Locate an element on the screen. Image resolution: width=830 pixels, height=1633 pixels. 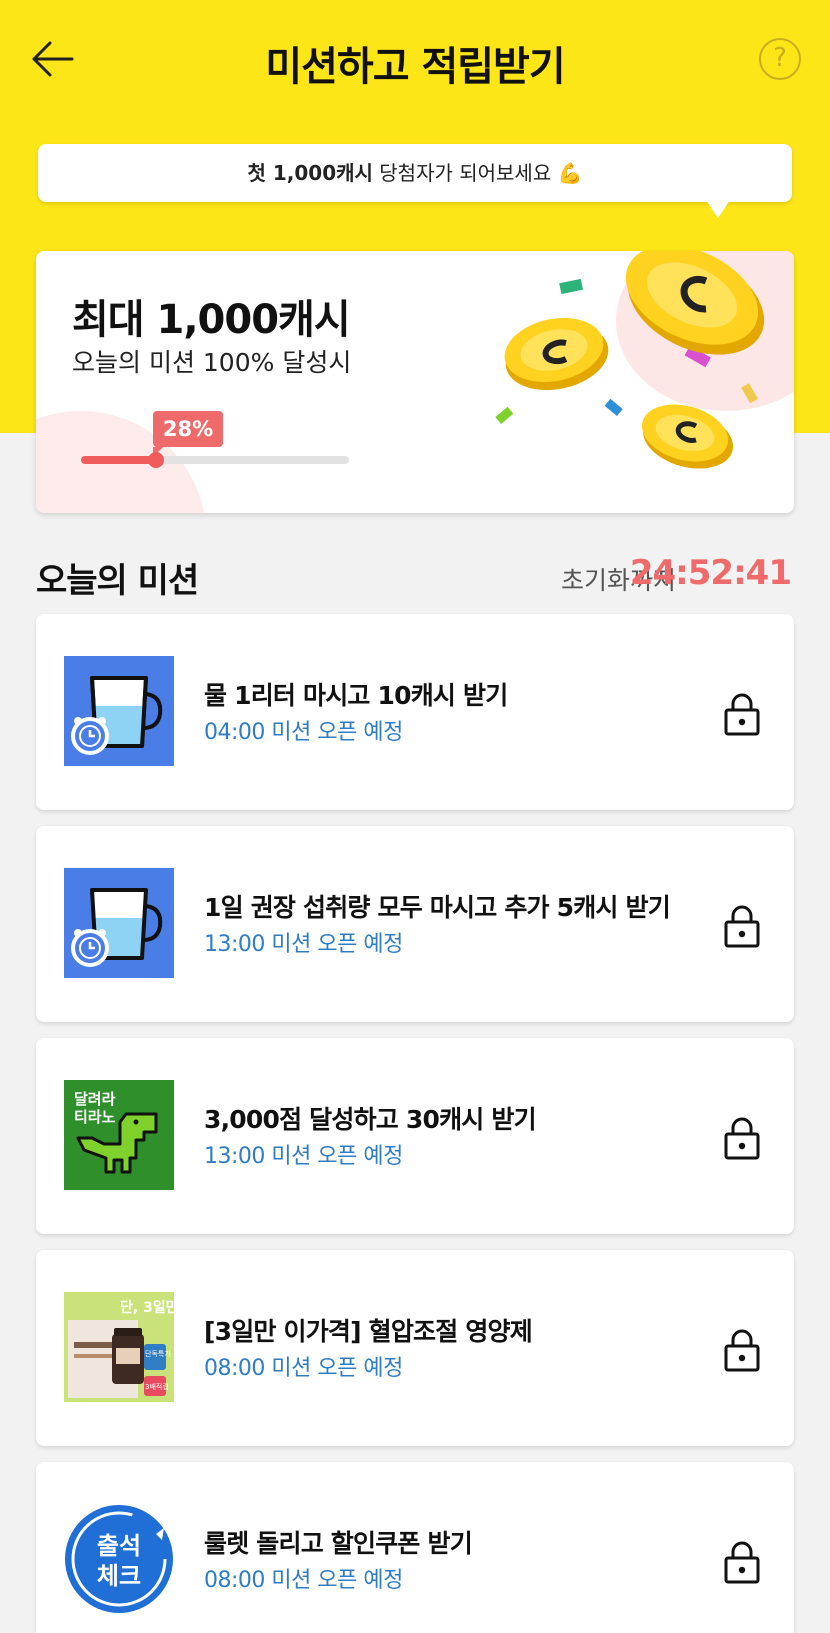
thumb-text: 단, 3일만! is located at coordinates (147, 1307).